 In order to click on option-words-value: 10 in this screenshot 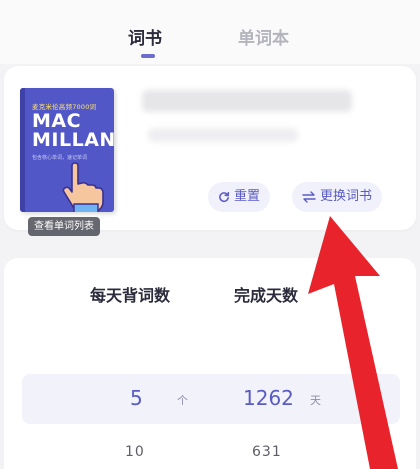, I will do `click(135, 452)`.